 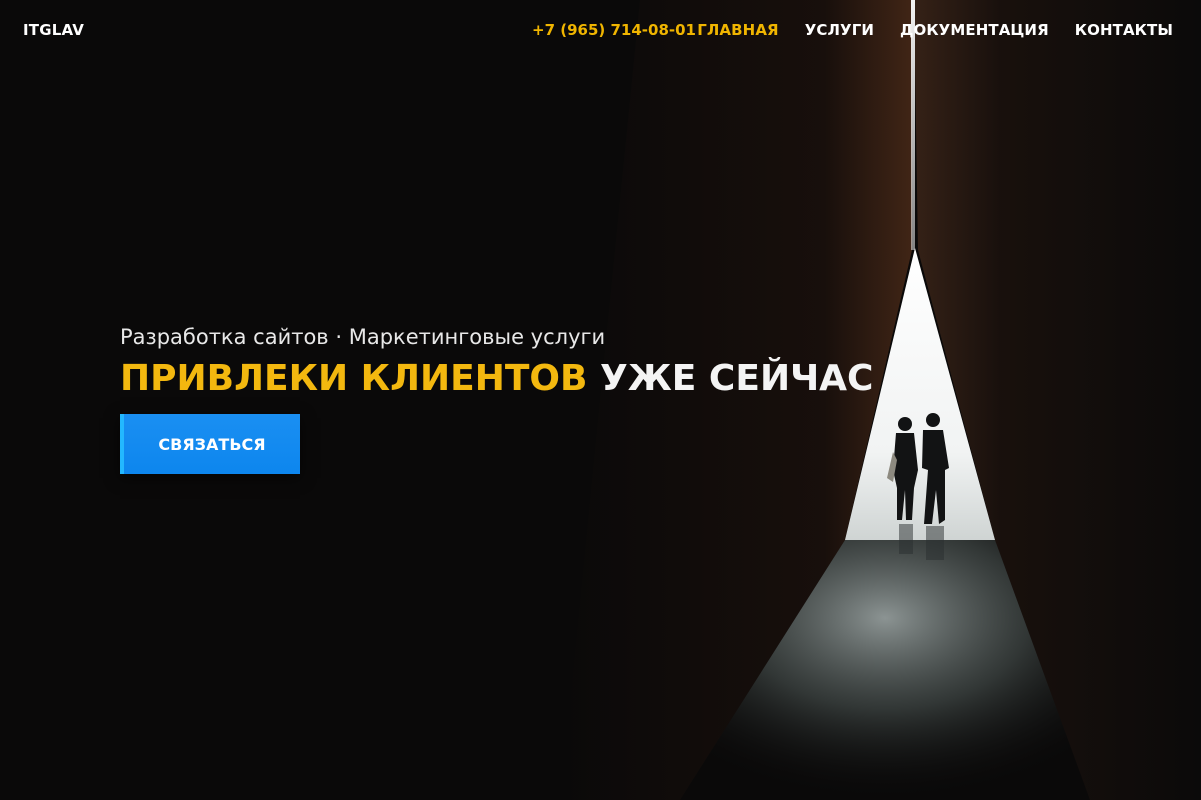 I want to click on main-nav: ГЛАВНАЯ УСЛУГИ ДОКУМЕНТАЦИЯ КОНТАКТЫ, so click(x=935, y=30).